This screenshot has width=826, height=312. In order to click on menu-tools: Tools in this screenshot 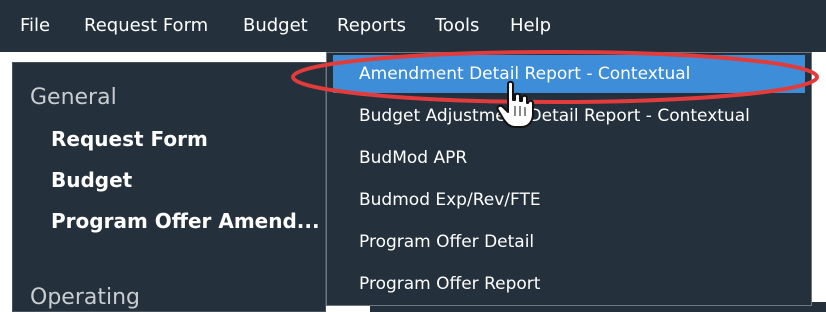, I will do `click(457, 26)`.